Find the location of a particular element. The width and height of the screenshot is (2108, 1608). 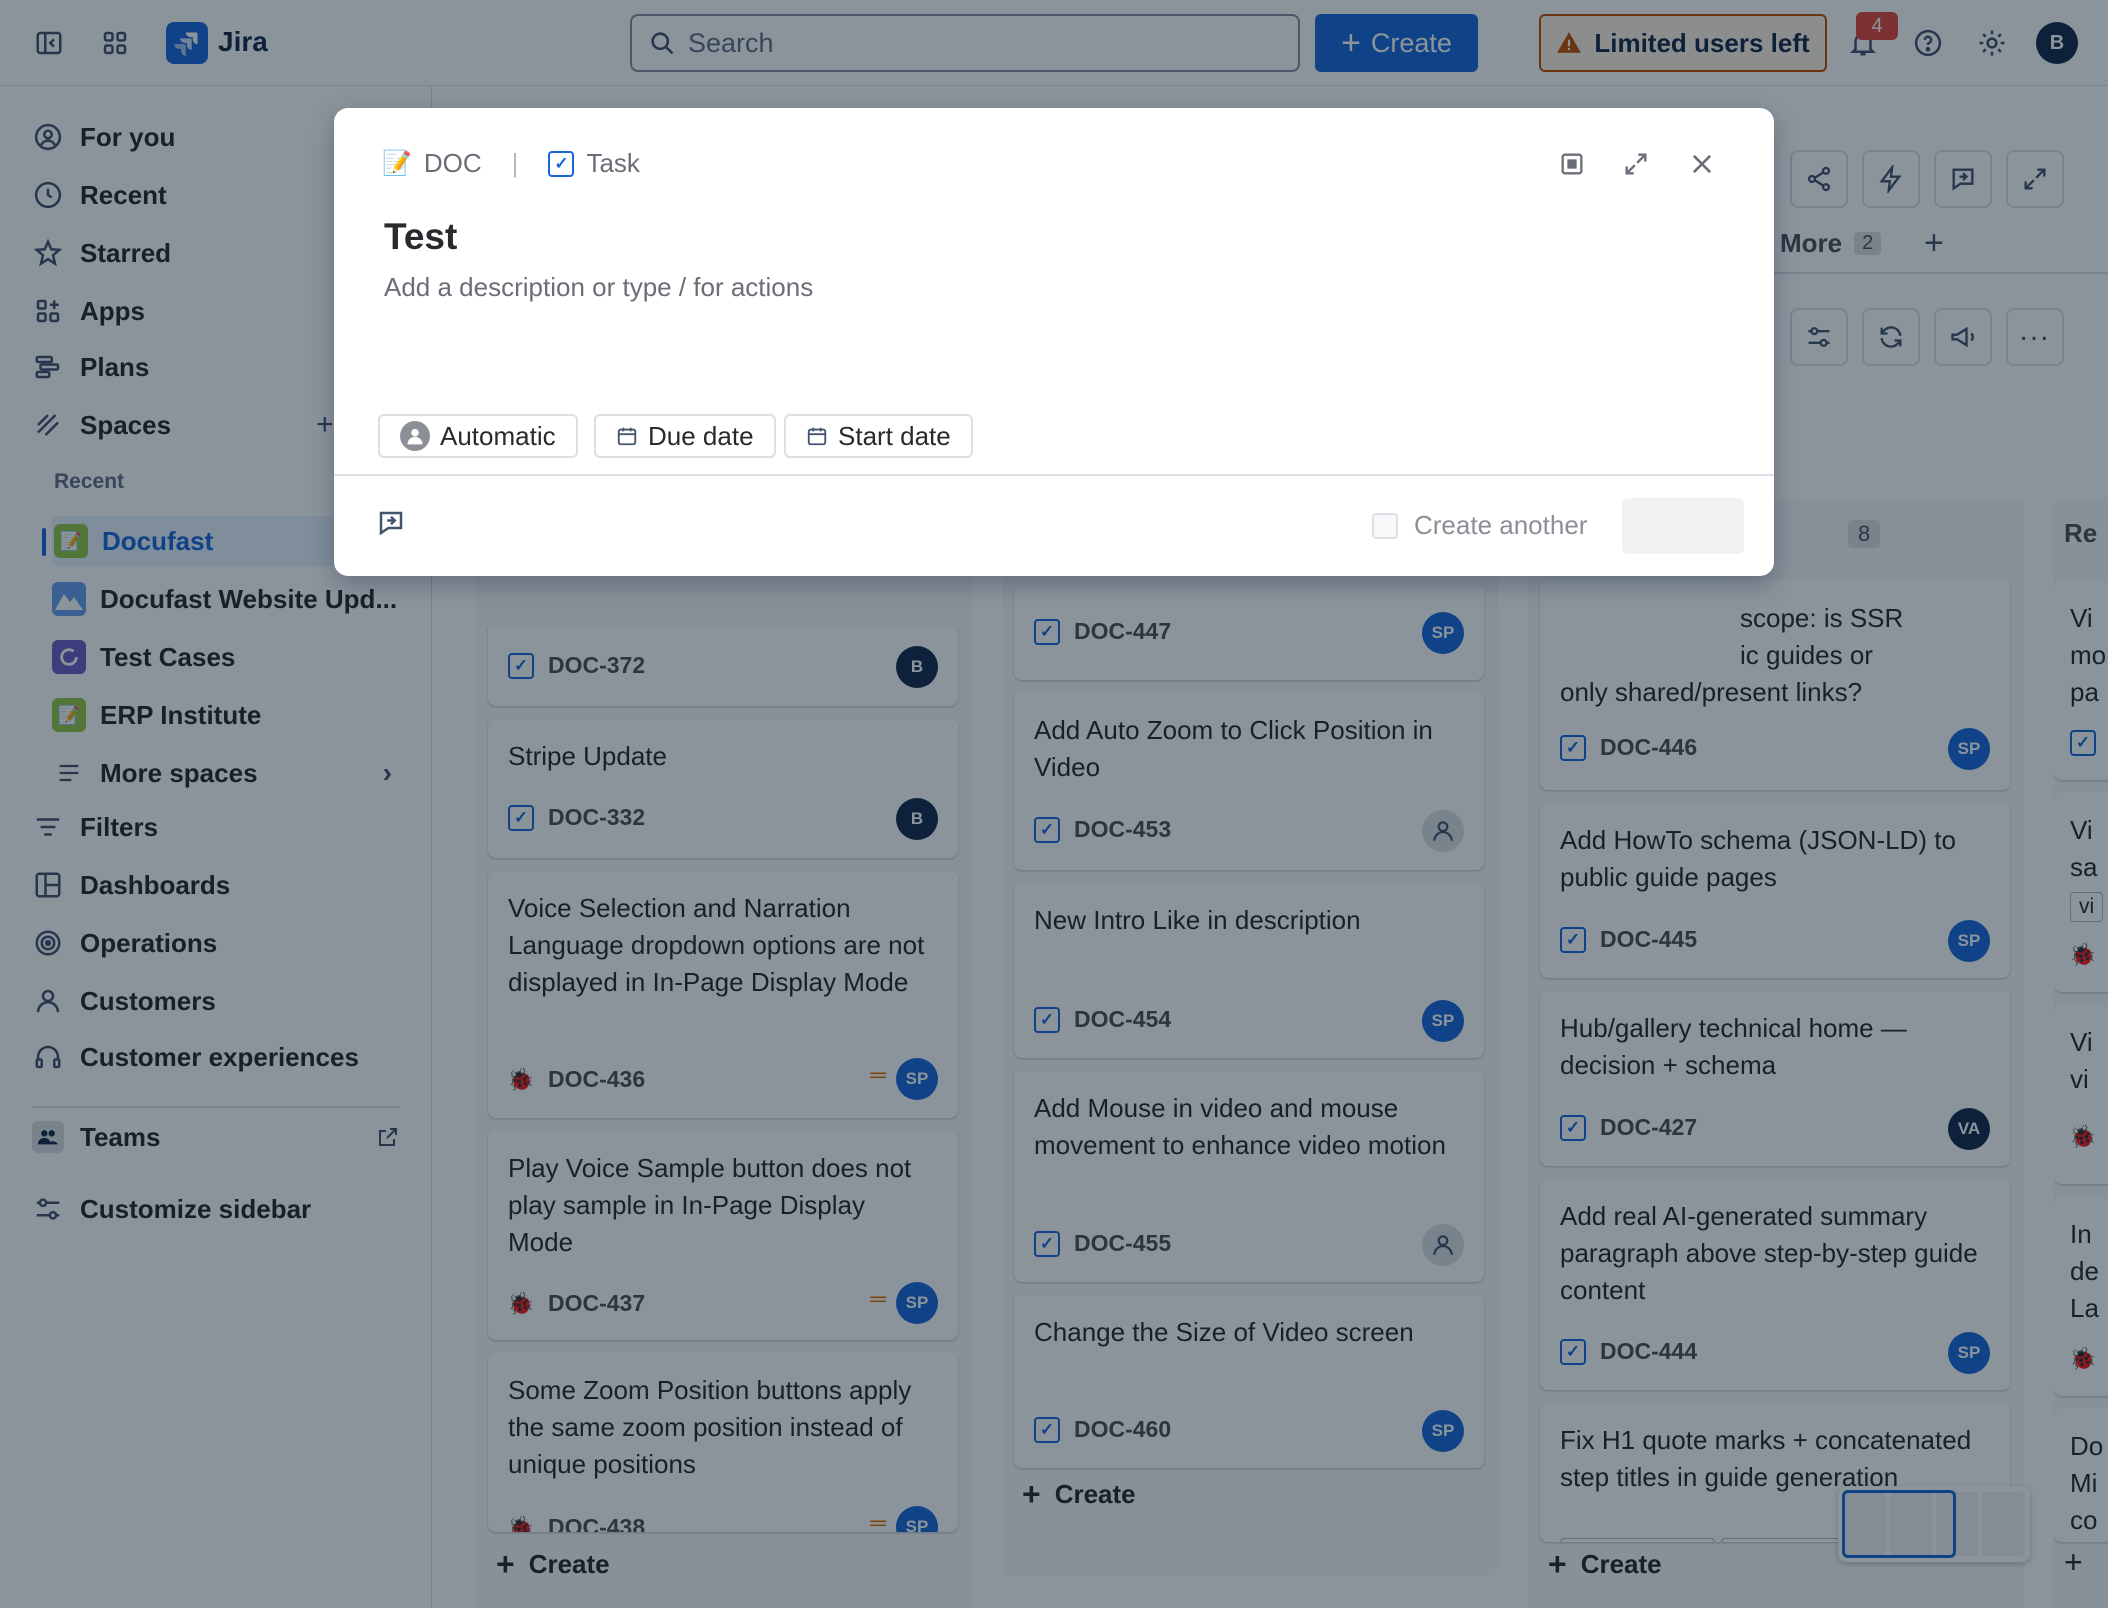

create-another-checkbox is located at coordinates (1385, 525).